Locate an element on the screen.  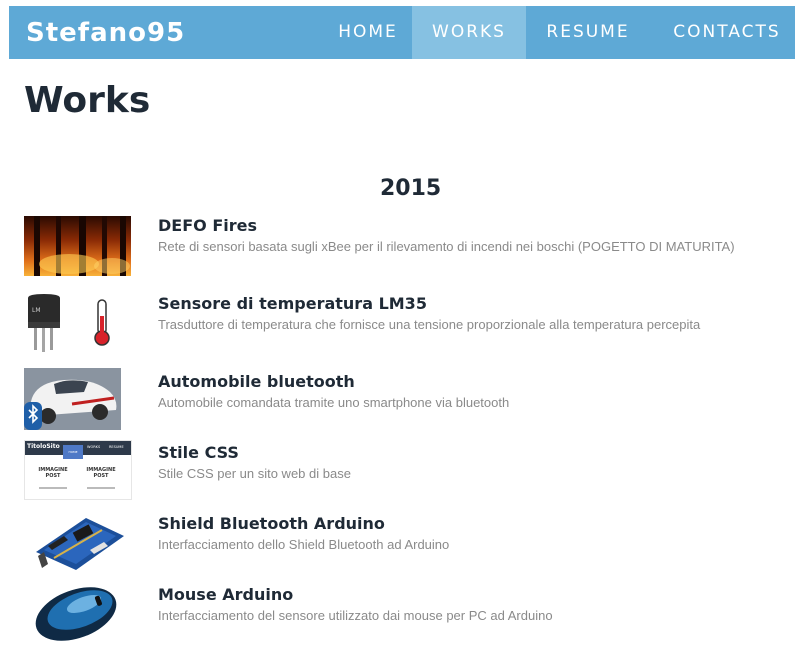
work-description: Stile CSS per un sito web di base is located at coordinates (254, 473).